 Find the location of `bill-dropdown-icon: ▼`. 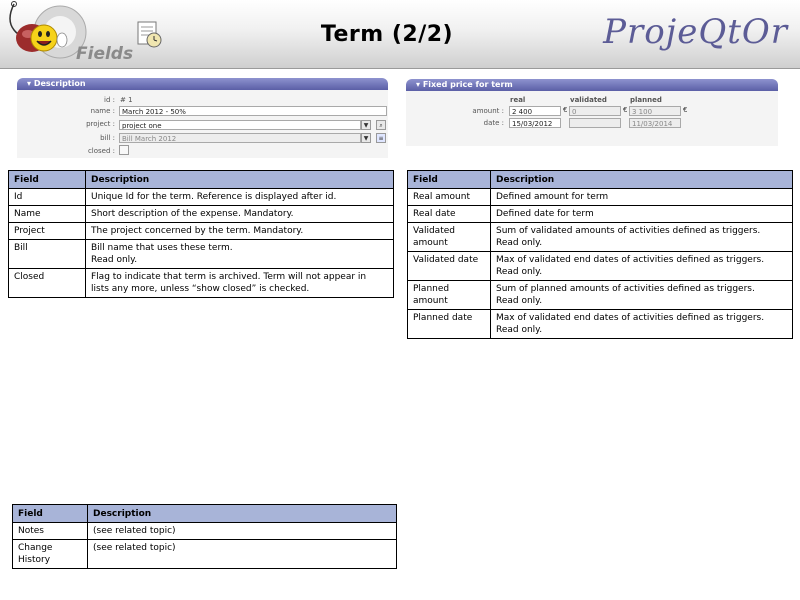

bill-dropdown-icon: ▼ is located at coordinates (366, 138).